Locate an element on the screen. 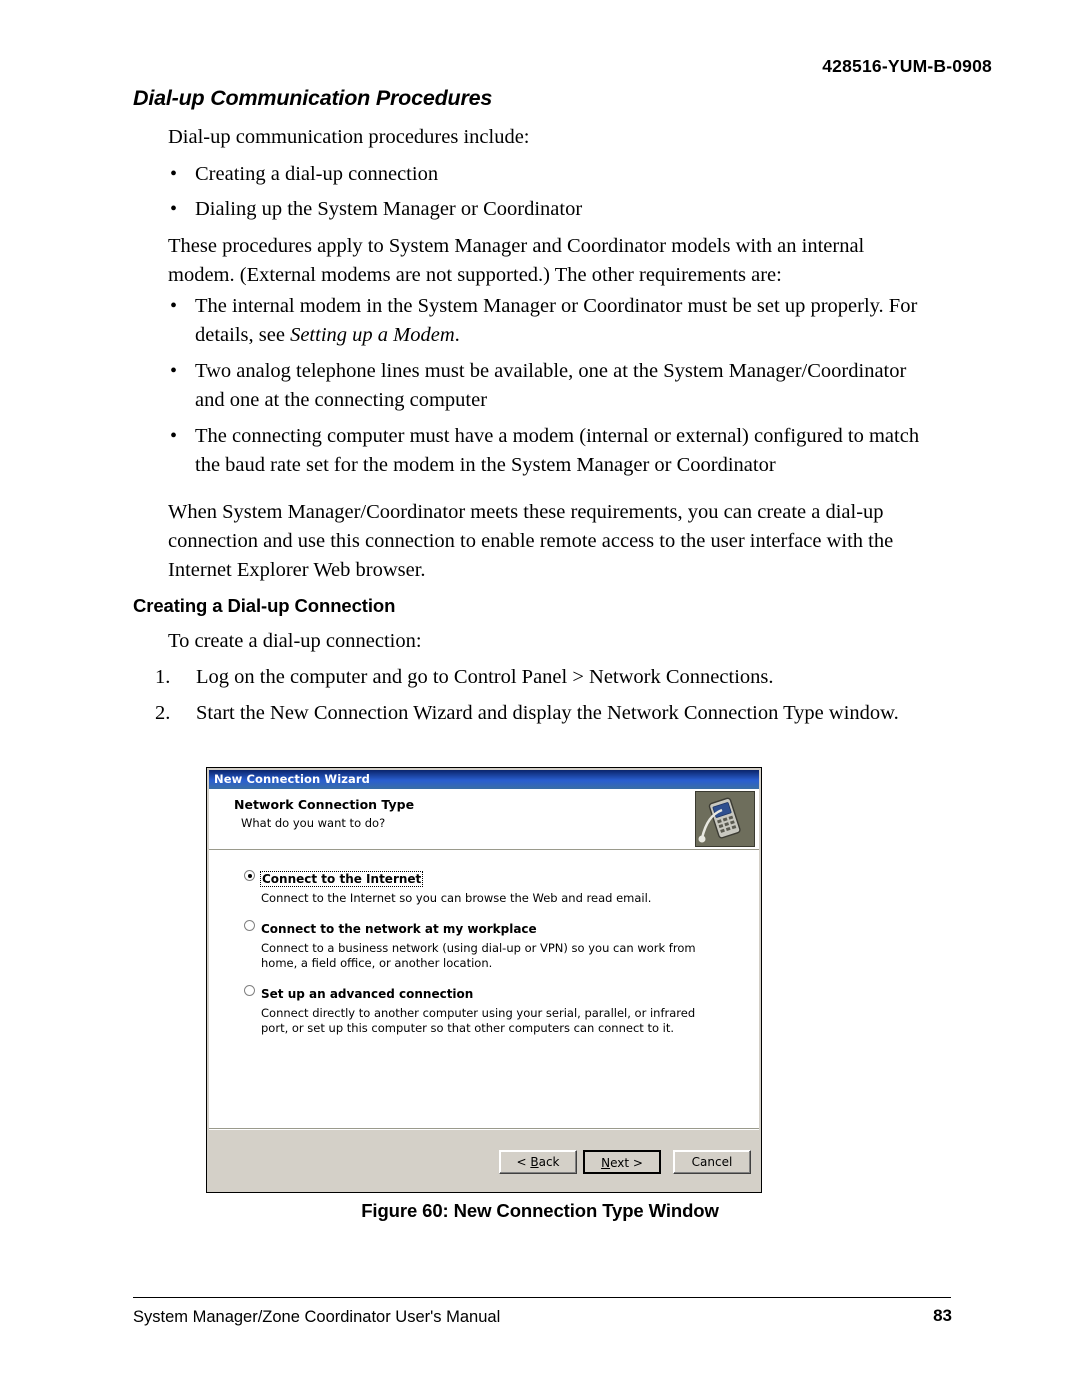  page-title: Dial-up Communication Procedures is located at coordinates (313, 98).